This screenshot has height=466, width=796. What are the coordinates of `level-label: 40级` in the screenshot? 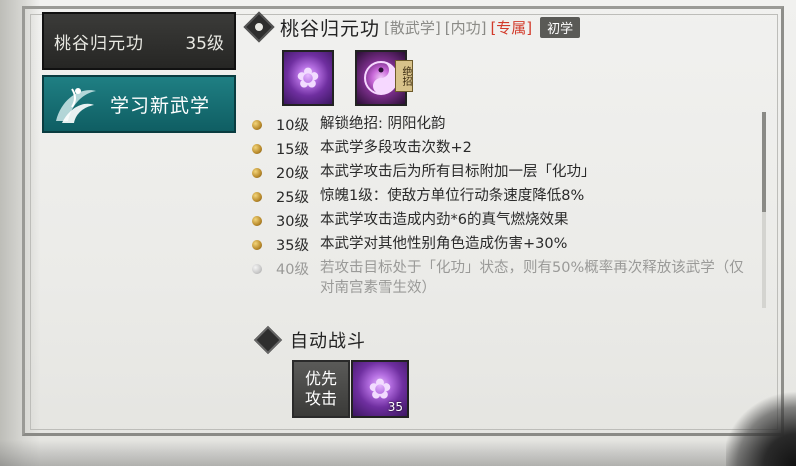 It's located at (292, 270).